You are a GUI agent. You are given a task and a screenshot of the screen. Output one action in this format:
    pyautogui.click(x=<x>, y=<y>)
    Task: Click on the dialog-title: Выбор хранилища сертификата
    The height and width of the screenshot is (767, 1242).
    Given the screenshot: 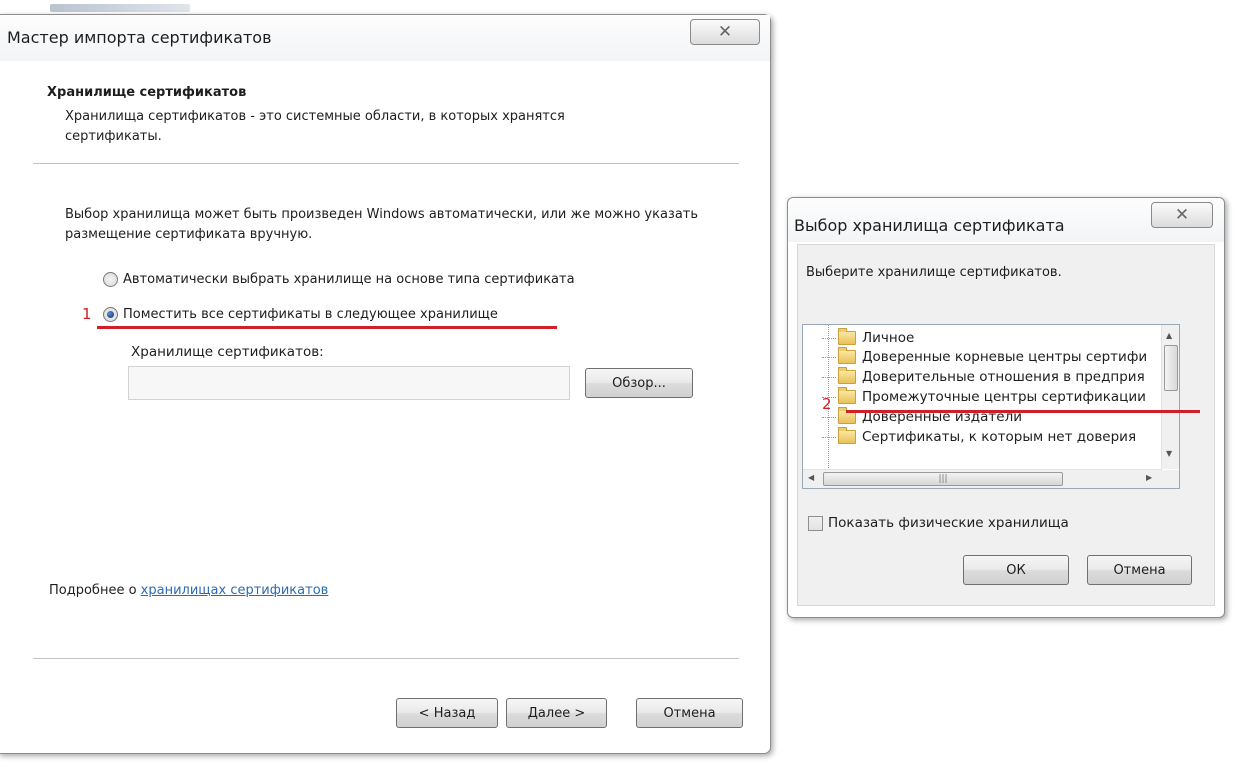 What is the action you would take?
    pyautogui.click(x=929, y=225)
    